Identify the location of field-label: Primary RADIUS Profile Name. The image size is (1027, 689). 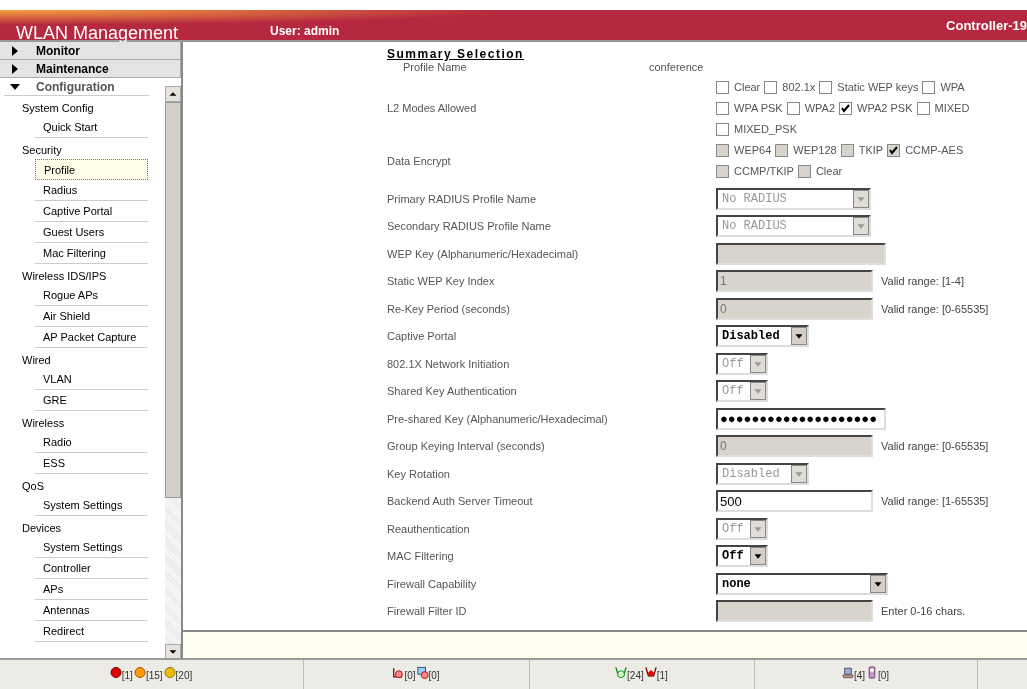
(462, 199).